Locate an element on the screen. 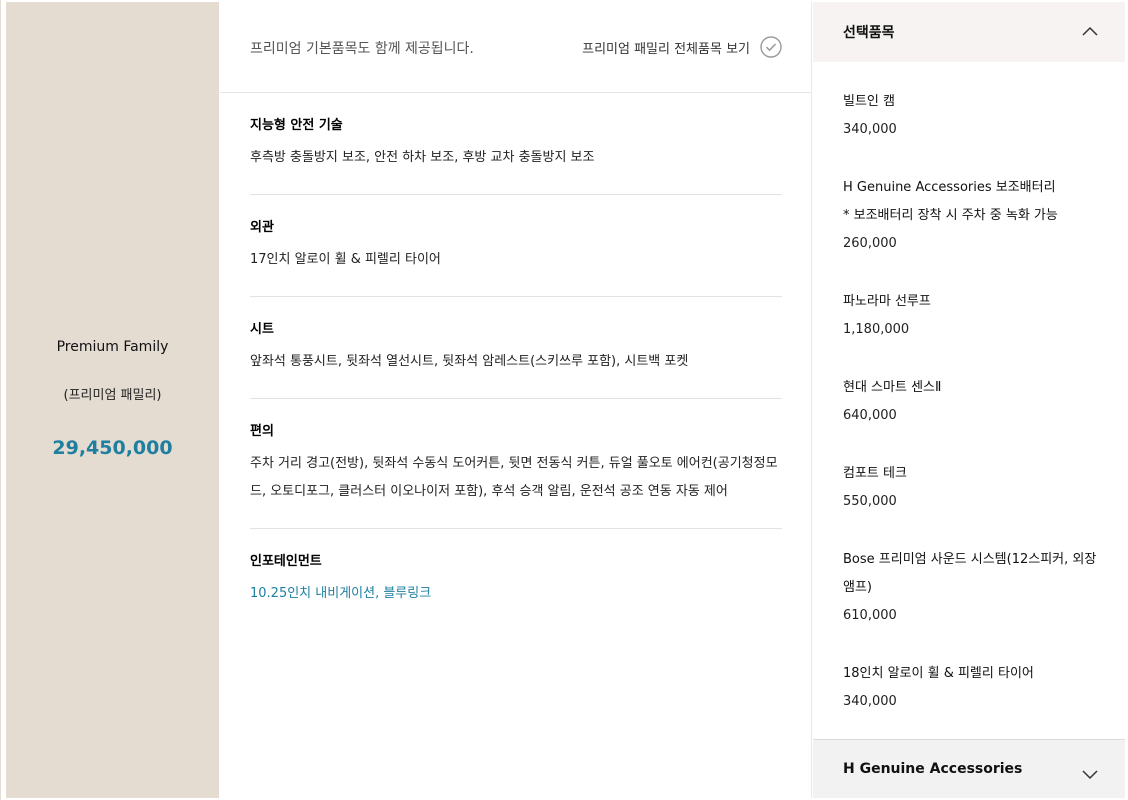  view-all-items-link: 프리미엄 패밀리 전체품목 보기 is located at coordinates (682, 47).